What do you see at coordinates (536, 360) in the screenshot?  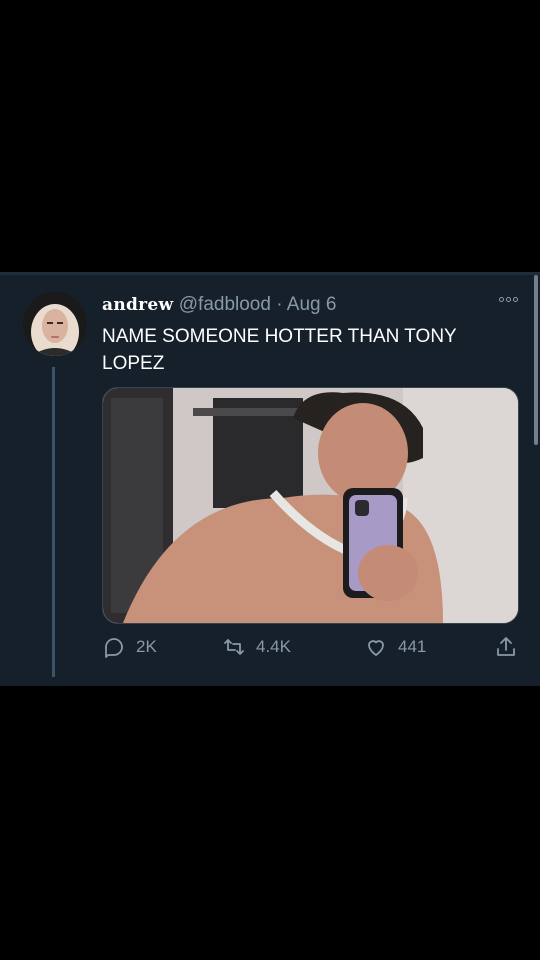 I see `scrollbar` at bounding box center [536, 360].